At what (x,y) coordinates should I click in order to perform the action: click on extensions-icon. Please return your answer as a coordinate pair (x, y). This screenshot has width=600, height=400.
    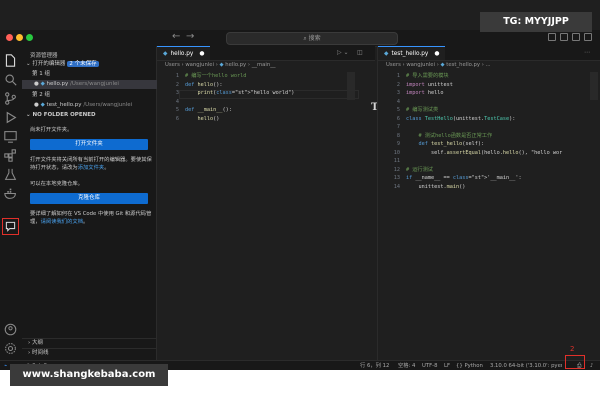
    Looking at the image, I should click on (10, 154).